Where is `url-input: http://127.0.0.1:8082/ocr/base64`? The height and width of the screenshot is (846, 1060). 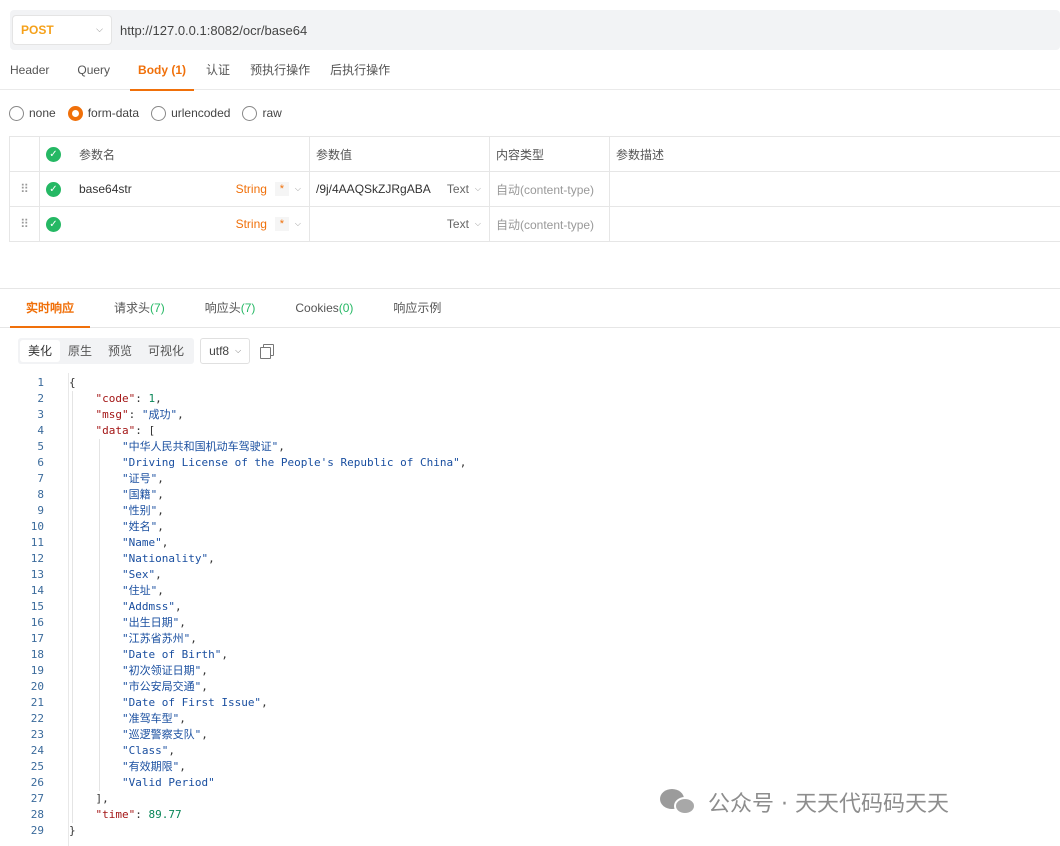 url-input: http://127.0.0.1:8082/ocr/base64 is located at coordinates (213, 30).